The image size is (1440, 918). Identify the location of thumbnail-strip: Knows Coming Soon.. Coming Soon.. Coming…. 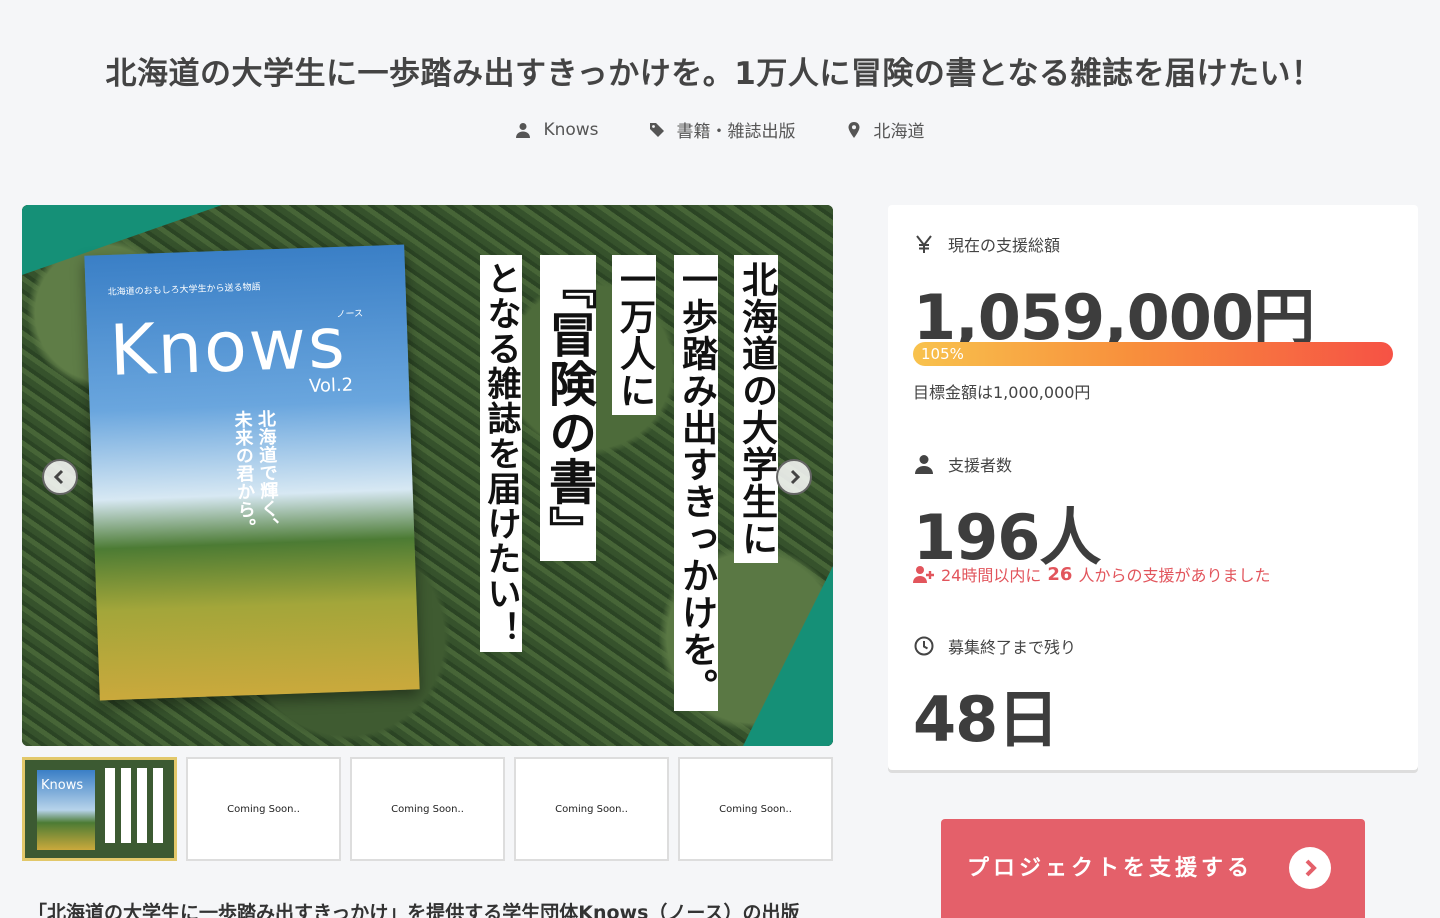
(427, 809).